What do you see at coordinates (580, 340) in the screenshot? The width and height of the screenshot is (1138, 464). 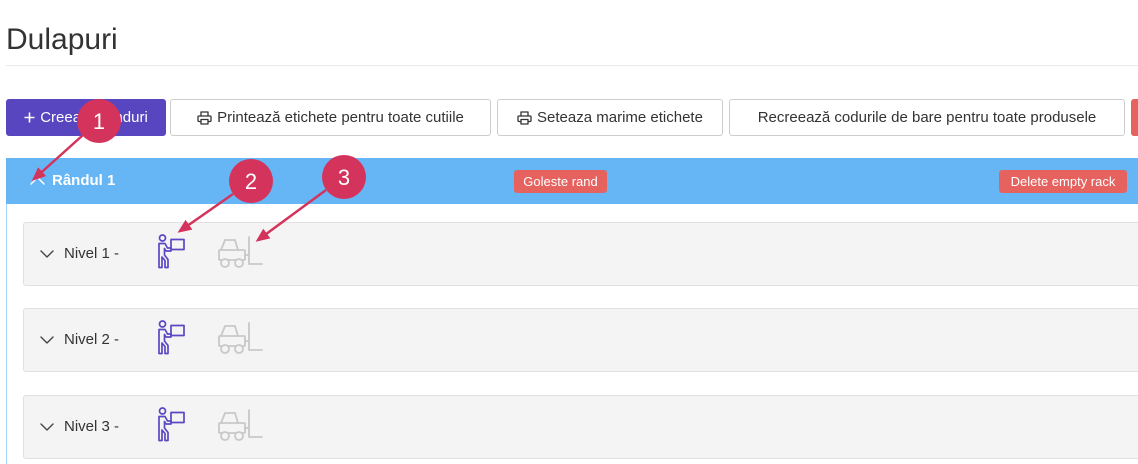 I see `level-row: Nivel 2 -` at bounding box center [580, 340].